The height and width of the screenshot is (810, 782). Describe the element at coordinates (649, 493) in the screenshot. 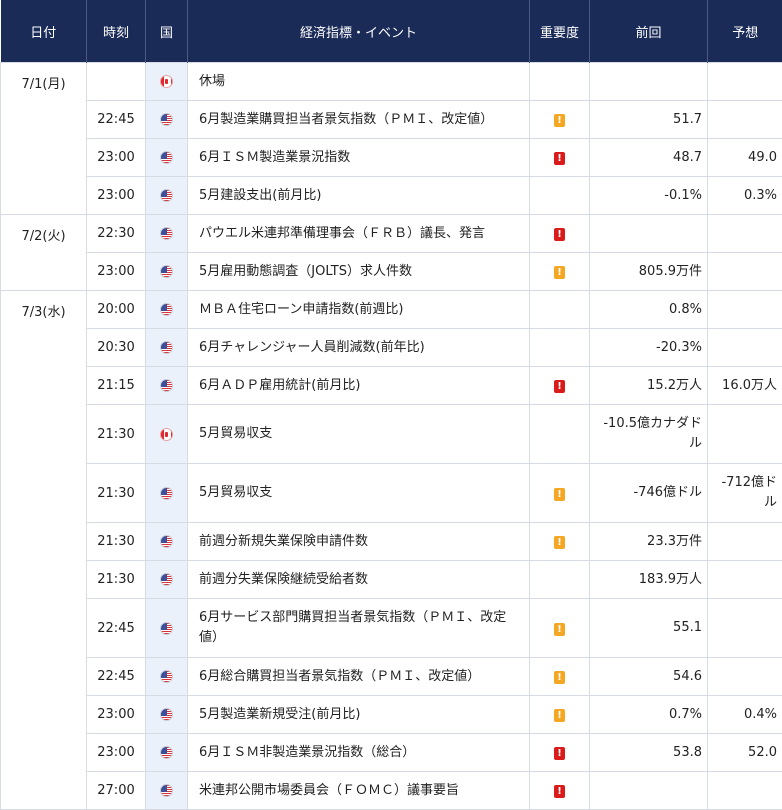

I see `previous-value: -746億ドル` at that location.